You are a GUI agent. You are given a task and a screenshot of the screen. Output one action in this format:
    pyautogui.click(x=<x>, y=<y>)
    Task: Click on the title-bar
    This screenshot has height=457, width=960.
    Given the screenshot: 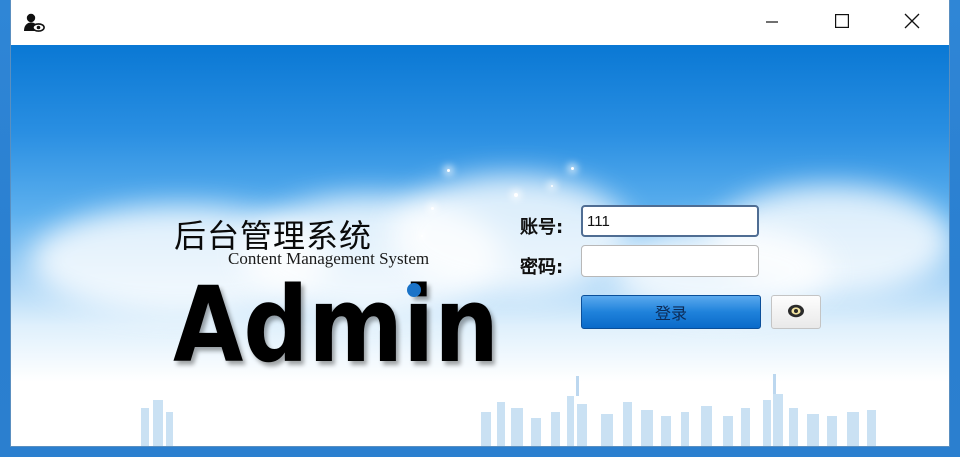 What is the action you would take?
    pyautogui.click(x=480, y=22)
    